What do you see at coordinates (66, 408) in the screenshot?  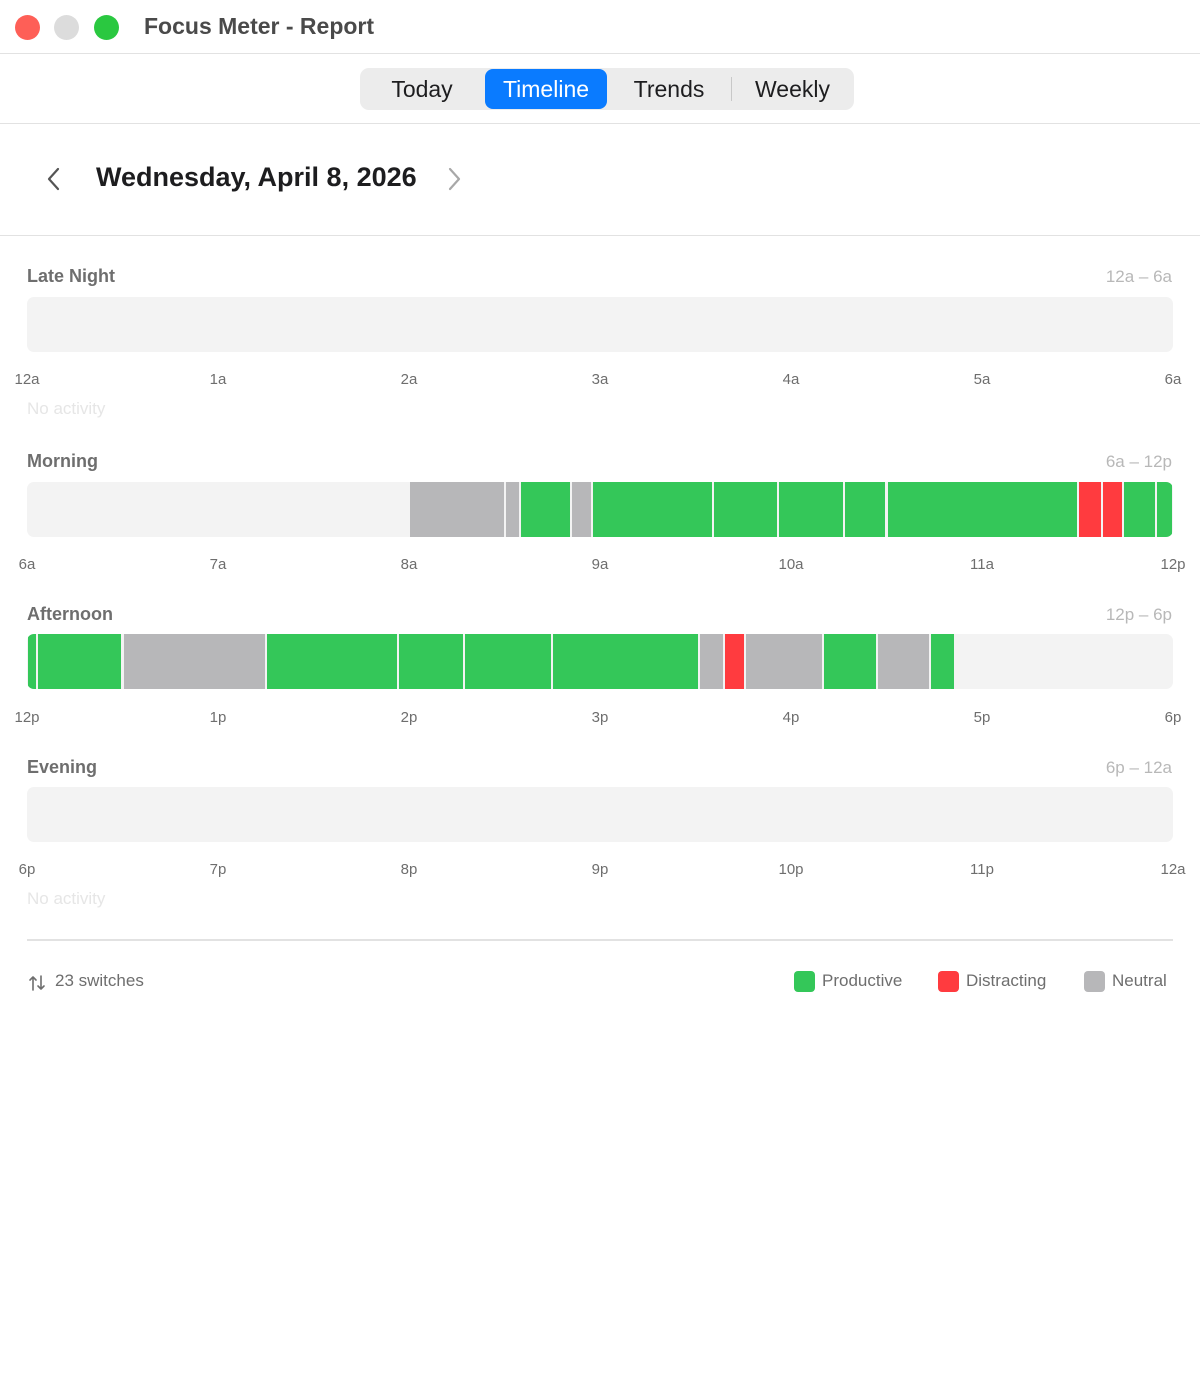 I see `no-activity-late-night: No activity` at bounding box center [66, 408].